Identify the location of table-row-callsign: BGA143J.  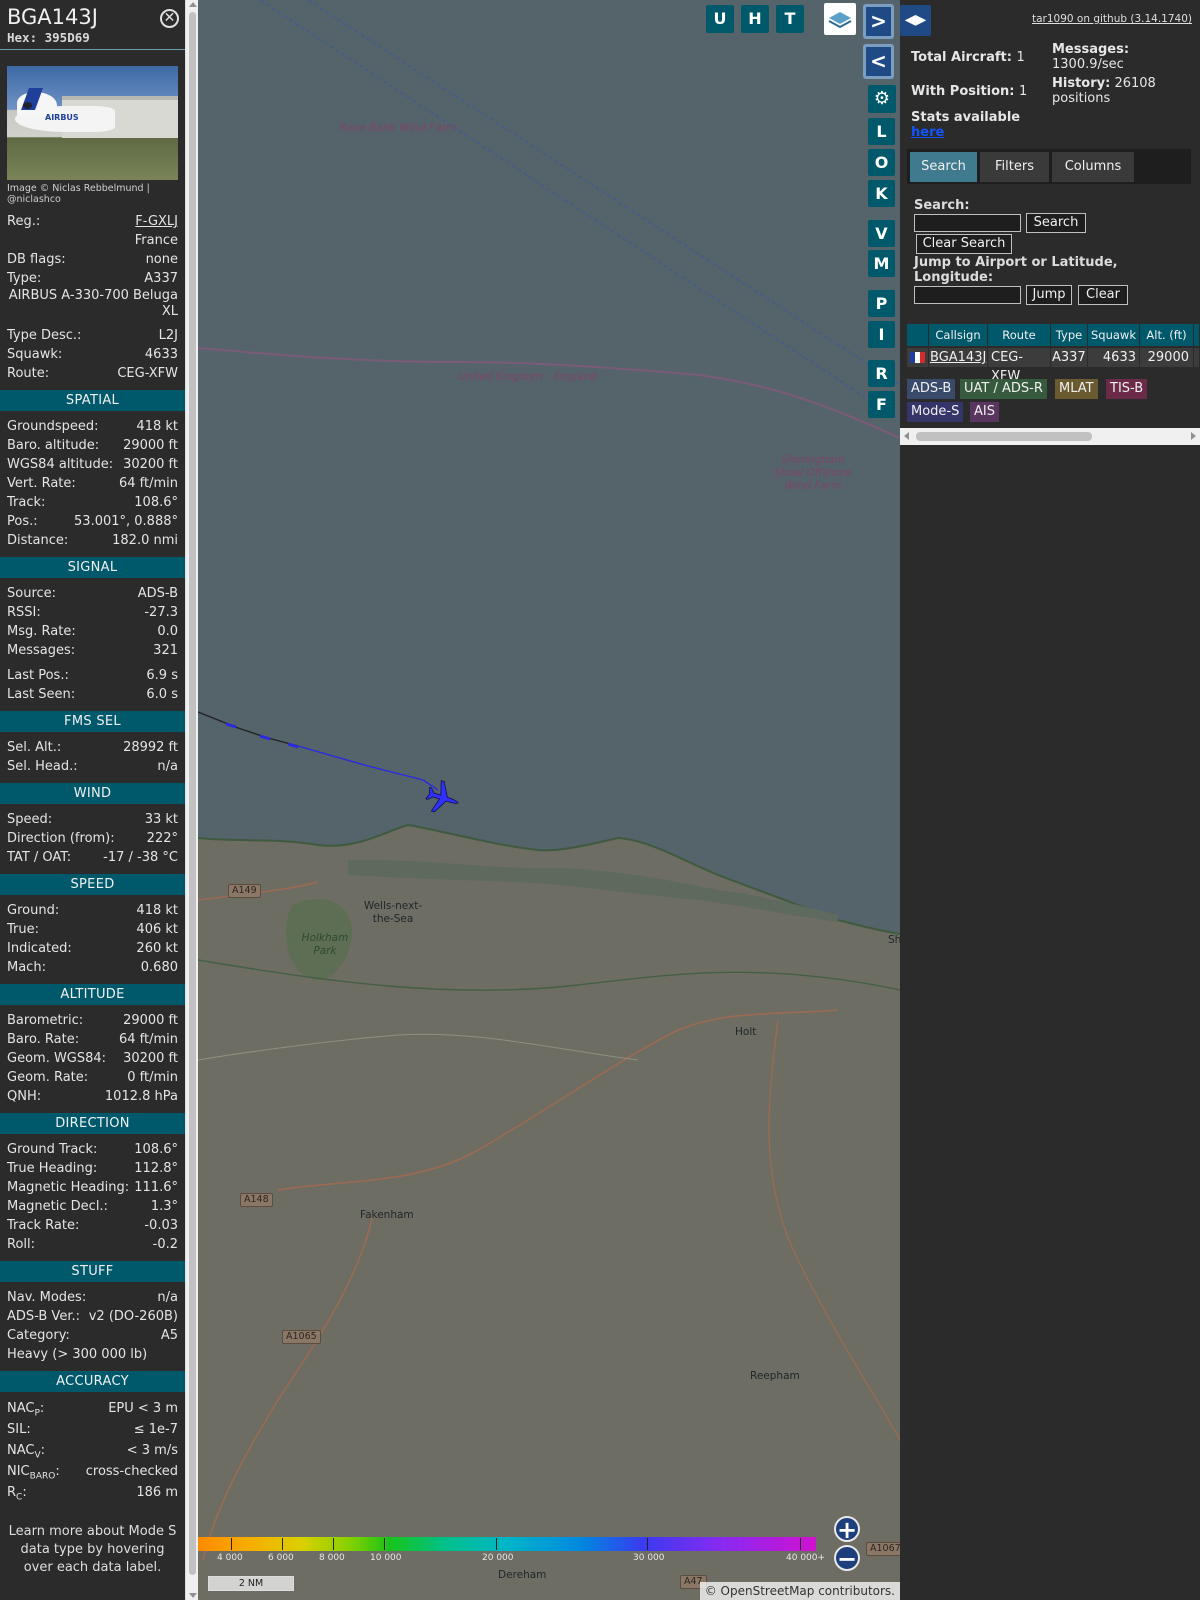
(958, 357).